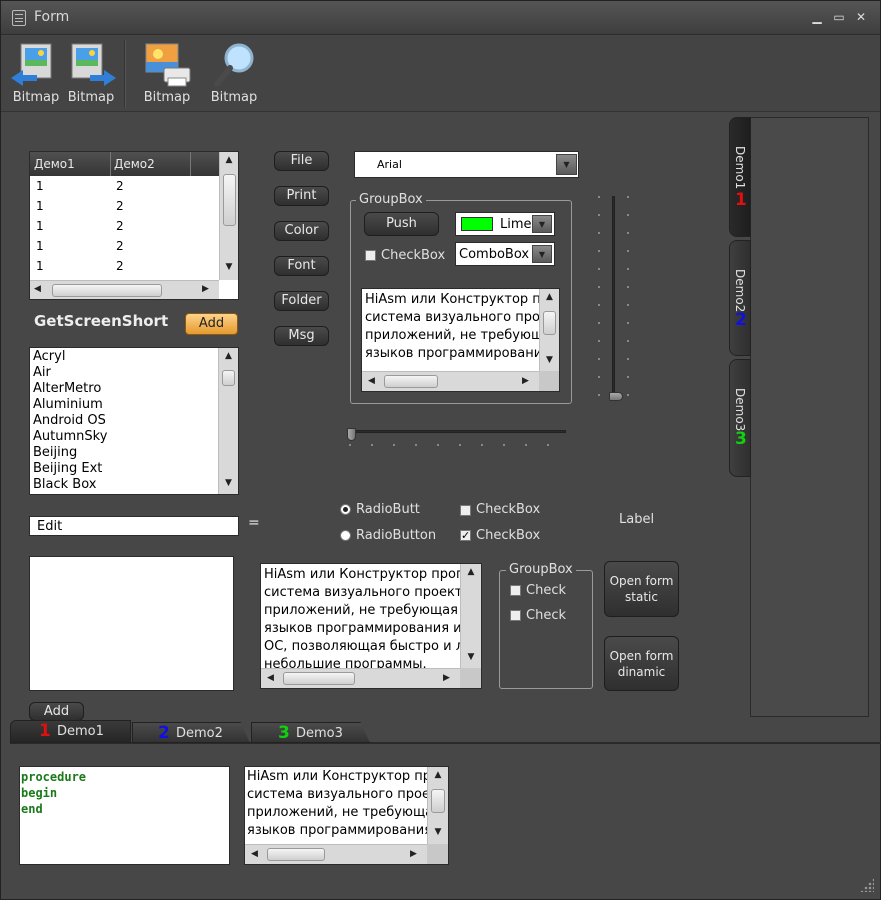 The image size is (881, 900). Describe the element at coordinates (740, 298) in the screenshot. I see `vtab-demo2: Demo2 2` at that location.